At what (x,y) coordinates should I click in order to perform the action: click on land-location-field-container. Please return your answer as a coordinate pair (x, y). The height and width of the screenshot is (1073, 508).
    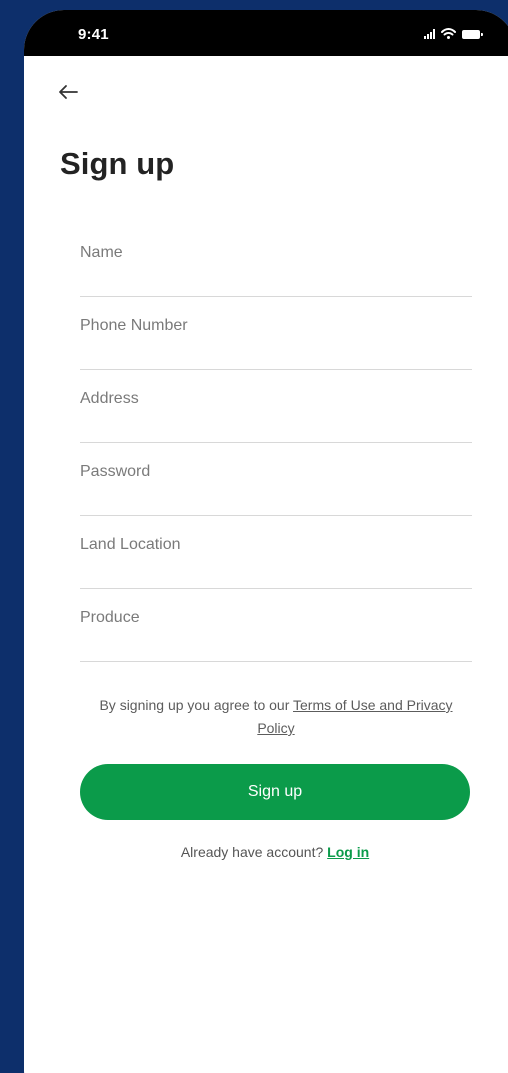
    Looking at the image, I should click on (276, 552).